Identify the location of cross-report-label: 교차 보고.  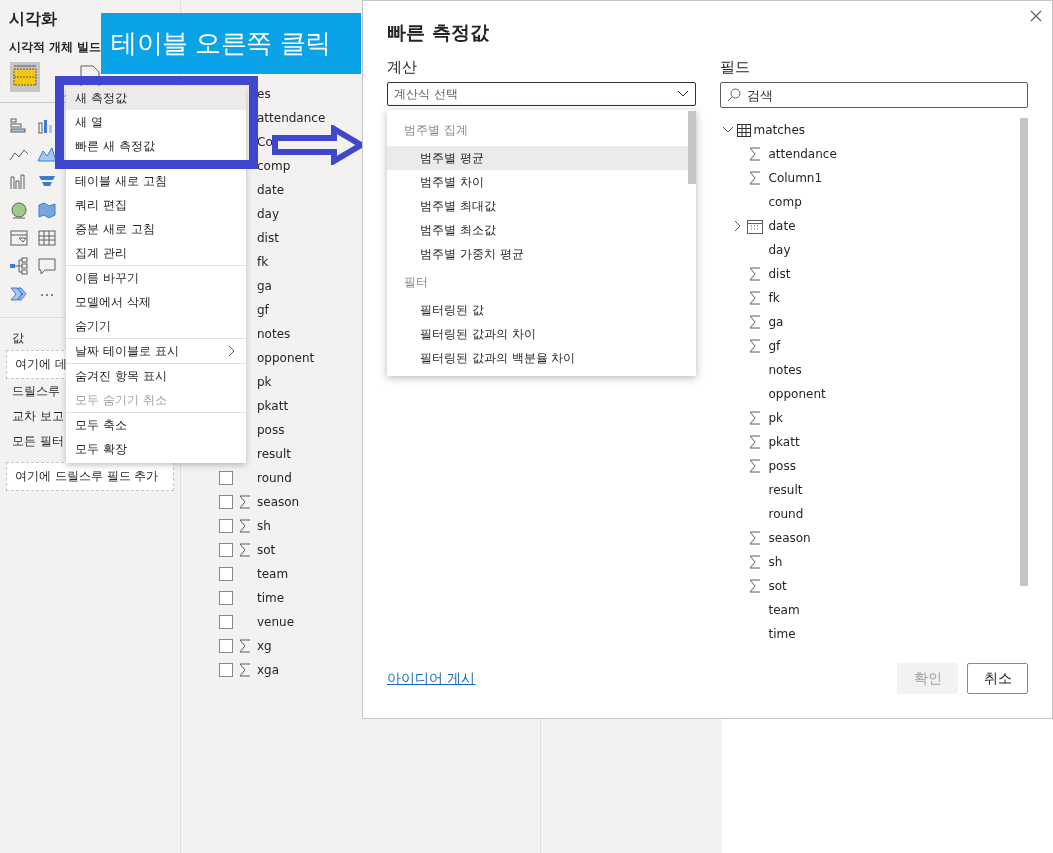
(37, 416).